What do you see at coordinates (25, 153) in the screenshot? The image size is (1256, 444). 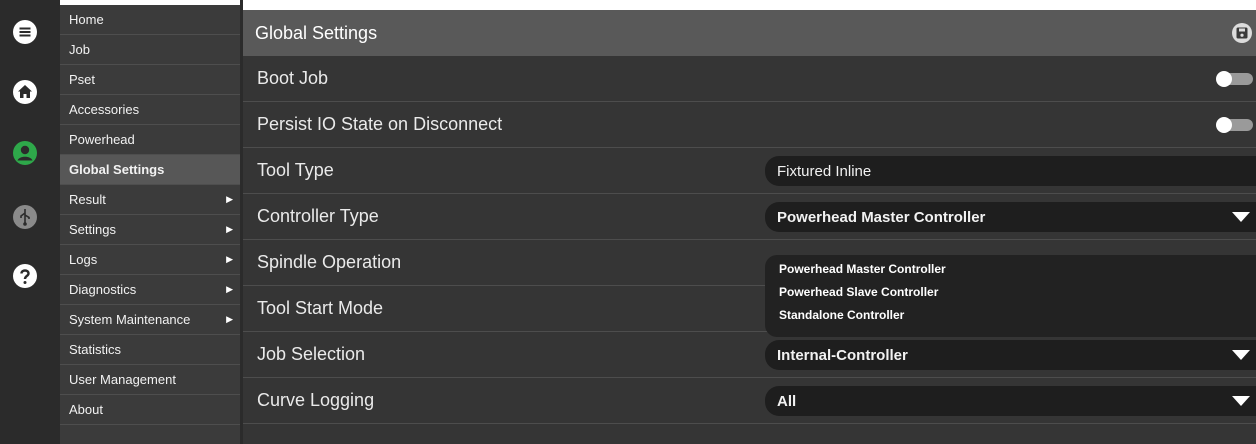 I see `user-icon` at bounding box center [25, 153].